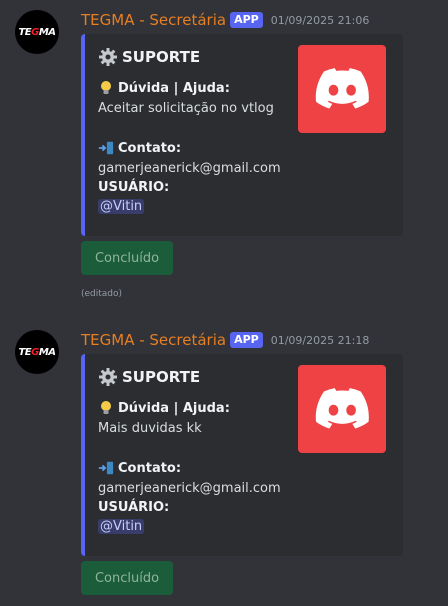 The width and height of the screenshot is (448, 606). I want to click on edited-label: (editado), so click(102, 294).